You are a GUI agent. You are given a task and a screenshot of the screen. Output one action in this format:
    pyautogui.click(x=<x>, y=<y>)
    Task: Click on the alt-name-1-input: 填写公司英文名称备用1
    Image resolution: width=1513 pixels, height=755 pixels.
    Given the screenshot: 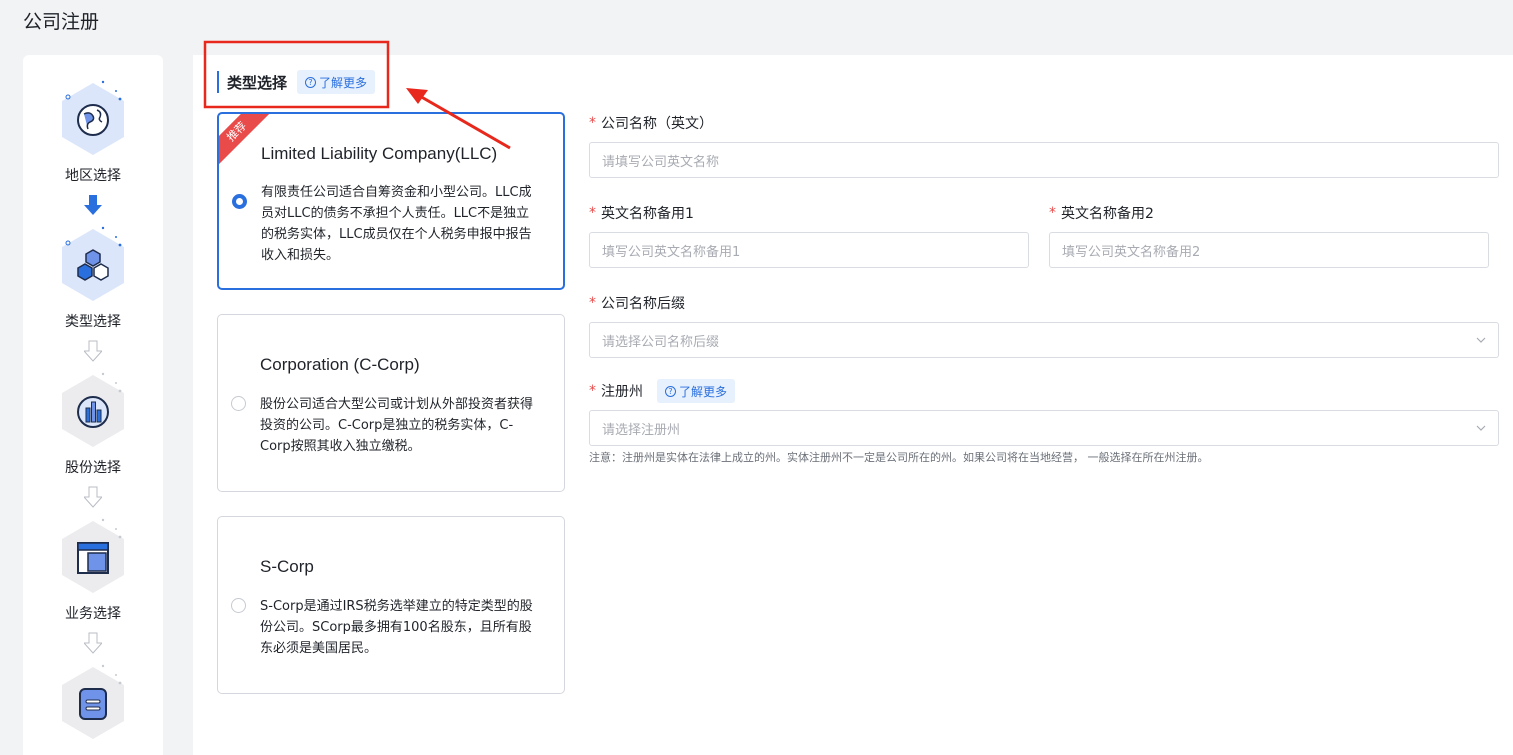 What is the action you would take?
    pyautogui.click(x=809, y=250)
    